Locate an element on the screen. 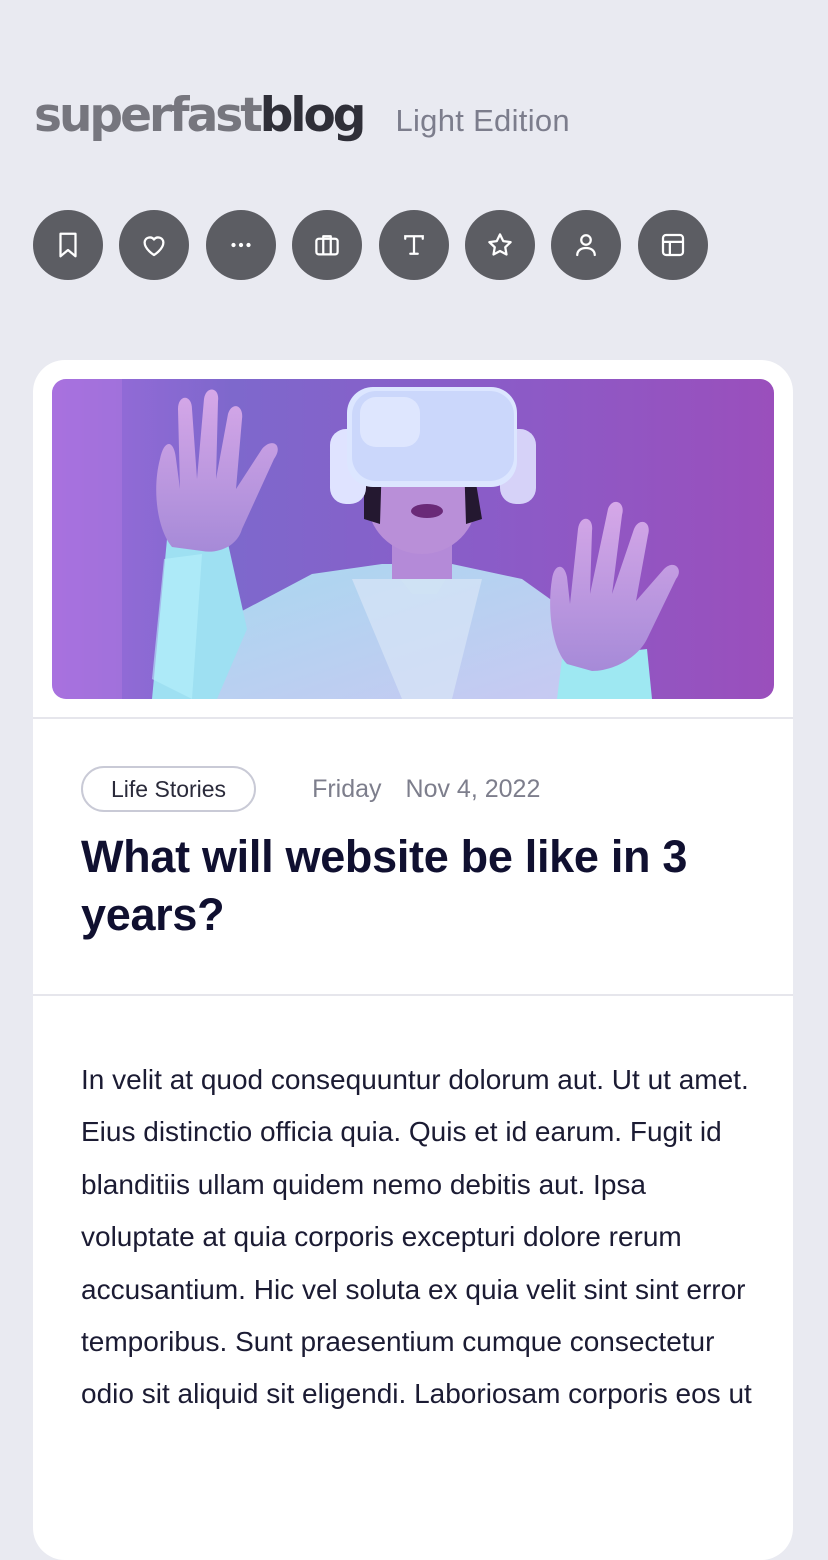  heart-button is located at coordinates (154, 245).